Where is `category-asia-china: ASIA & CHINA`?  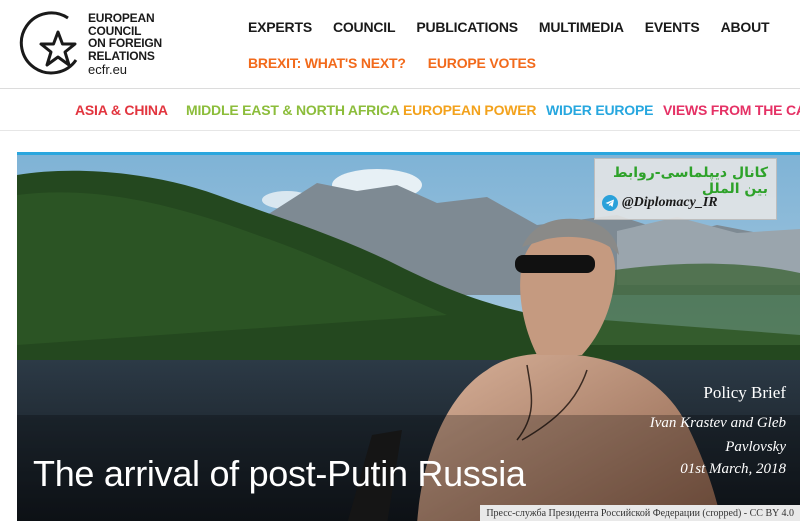
category-asia-china: ASIA & CHINA is located at coordinates (121, 110).